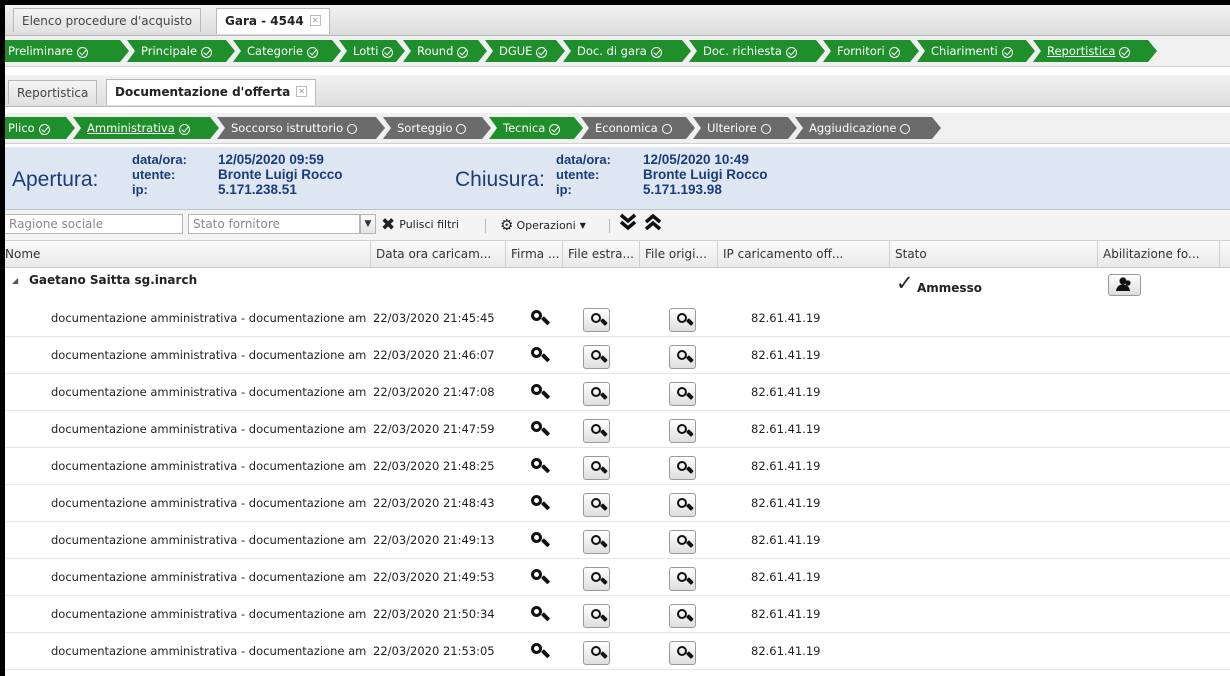 Image resolution: width=1230 pixels, height=676 pixels. I want to click on step-aggiudicazione: Aggiudicazione, so click(868, 128).